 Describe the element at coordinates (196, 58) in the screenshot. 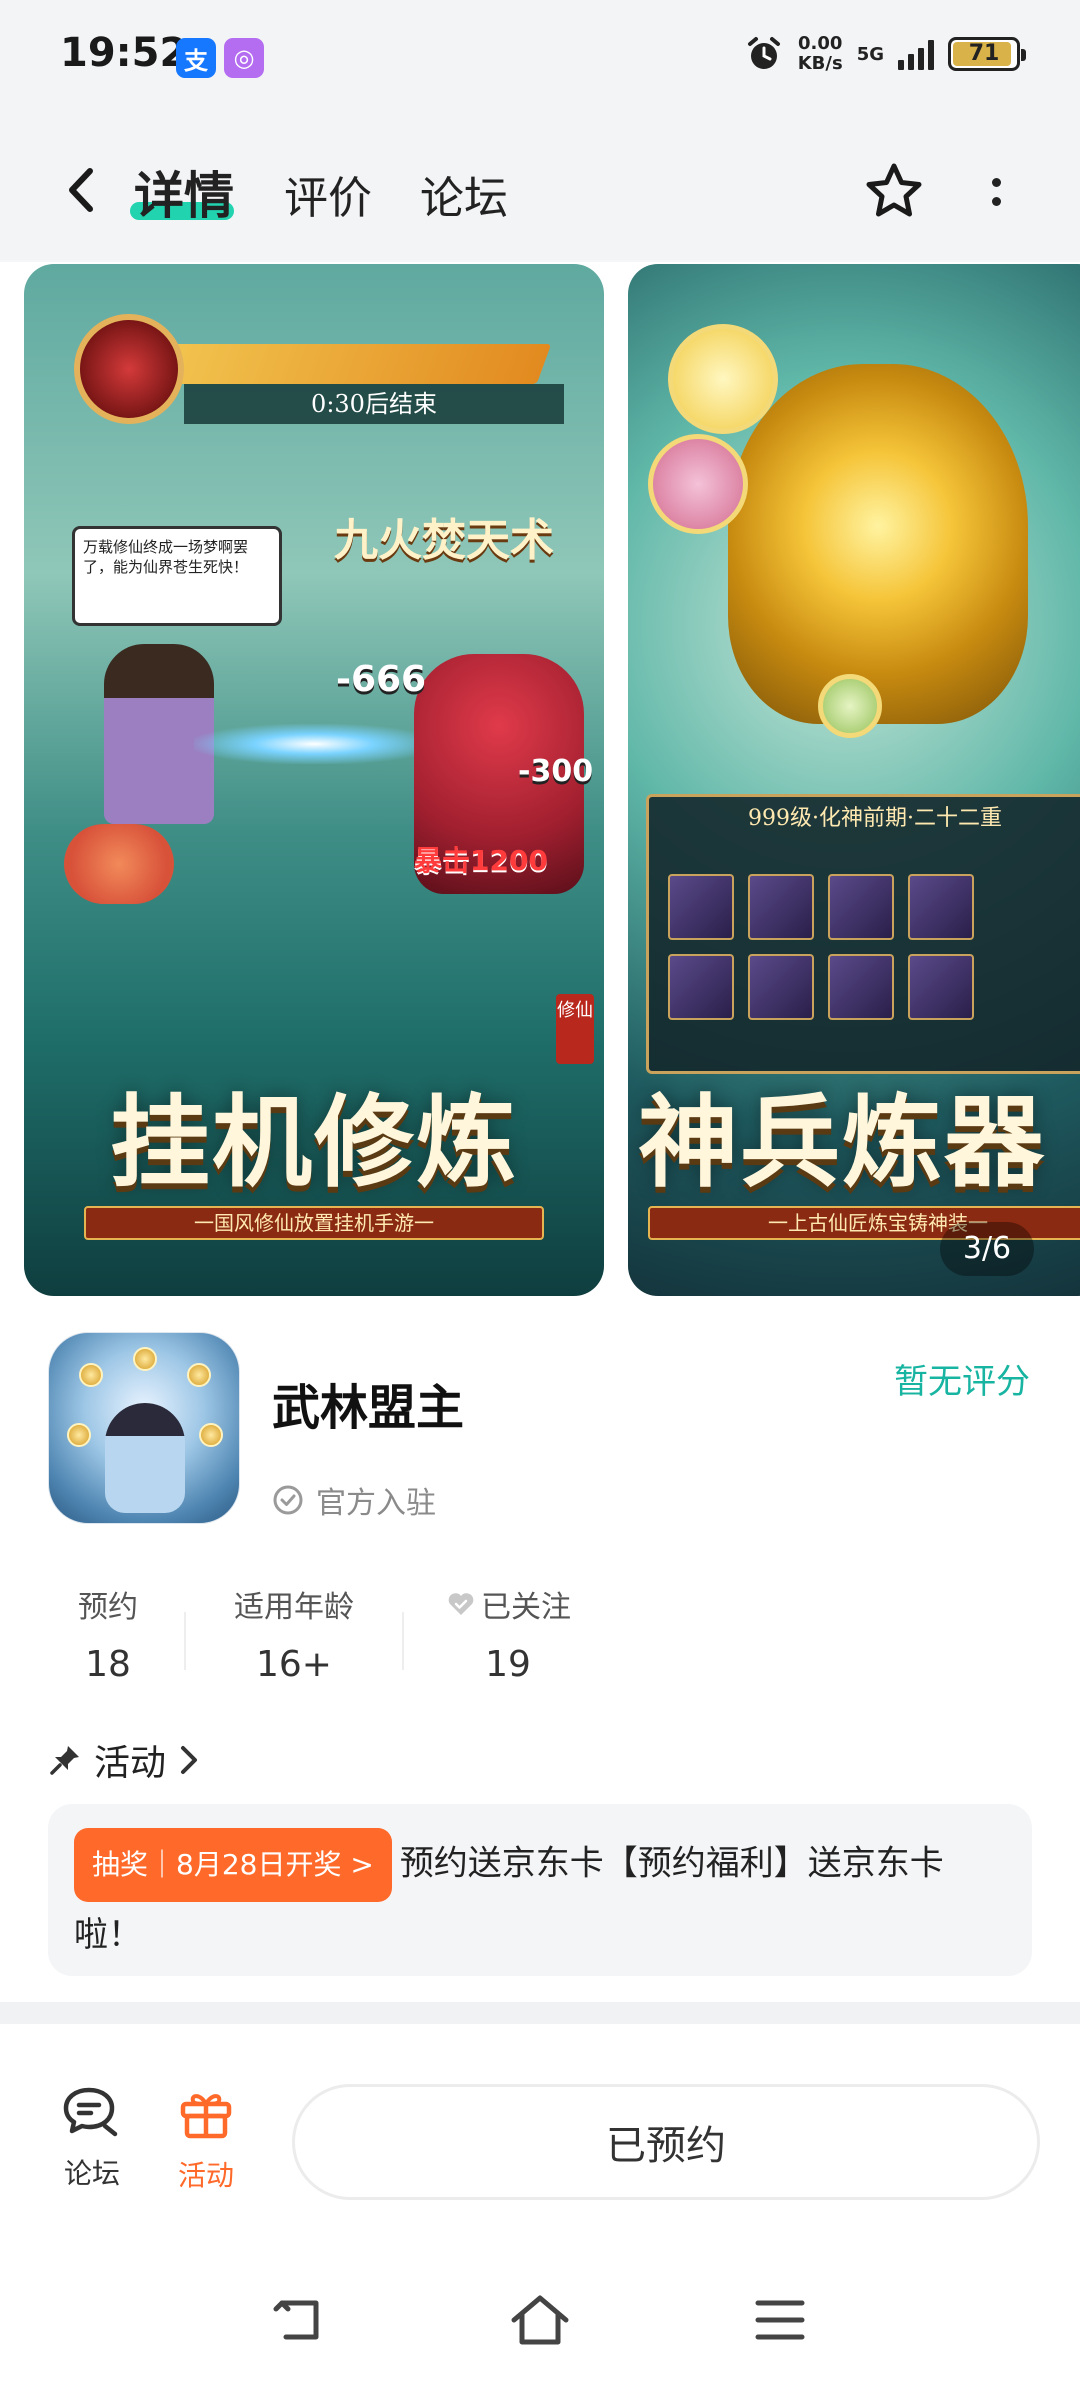

I see `alipay-icon: 支` at that location.